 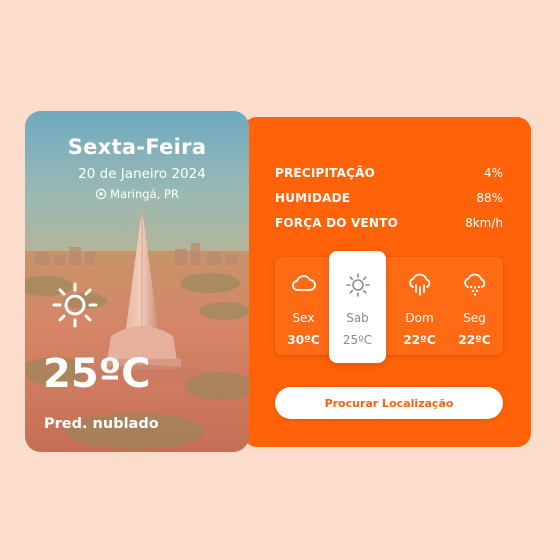 What do you see at coordinates (389, 198) in the screenshot?
I see `stat-humidity: HUMIDADE 88%` at bounding box center [389, 198].